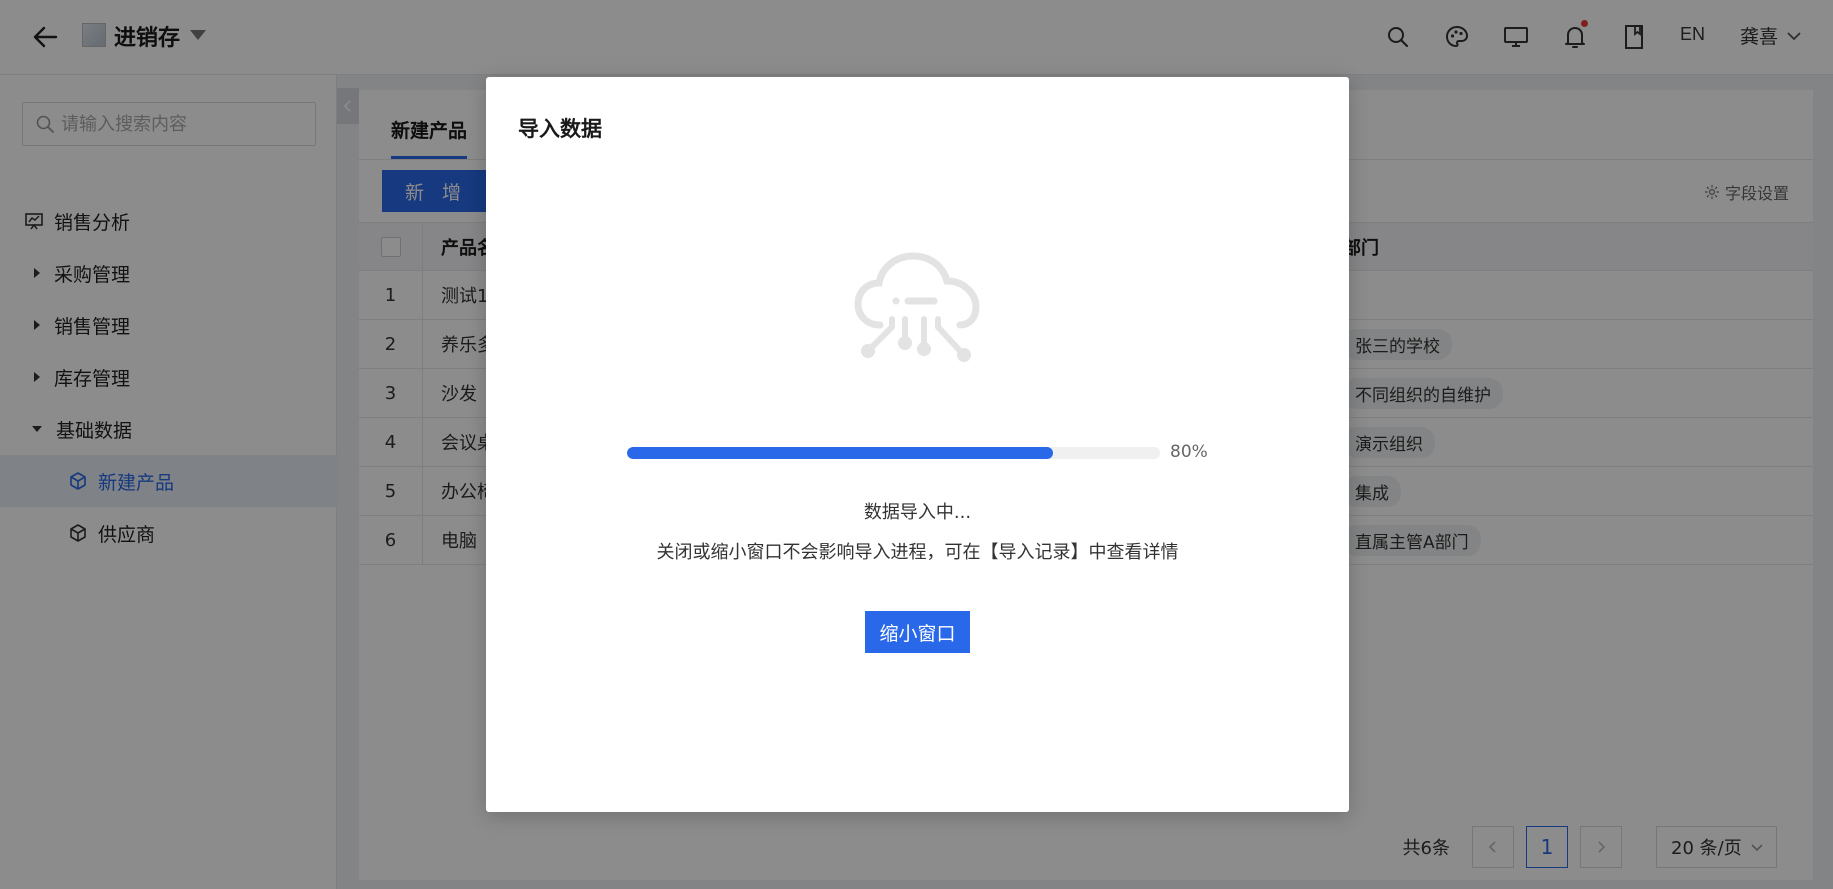  I want to click on import-progress-label: 80%, so click(1189, 452).